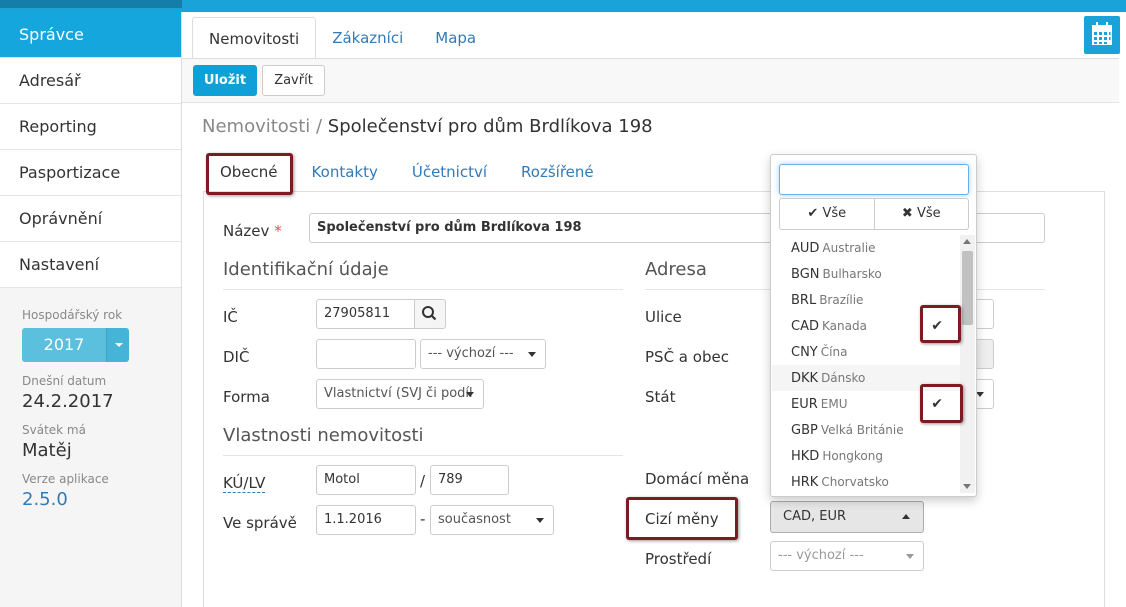 The width and height of the screenshot is (1126, 607). I want to click on fiscal-year-caret-icon, so click(117, 345).